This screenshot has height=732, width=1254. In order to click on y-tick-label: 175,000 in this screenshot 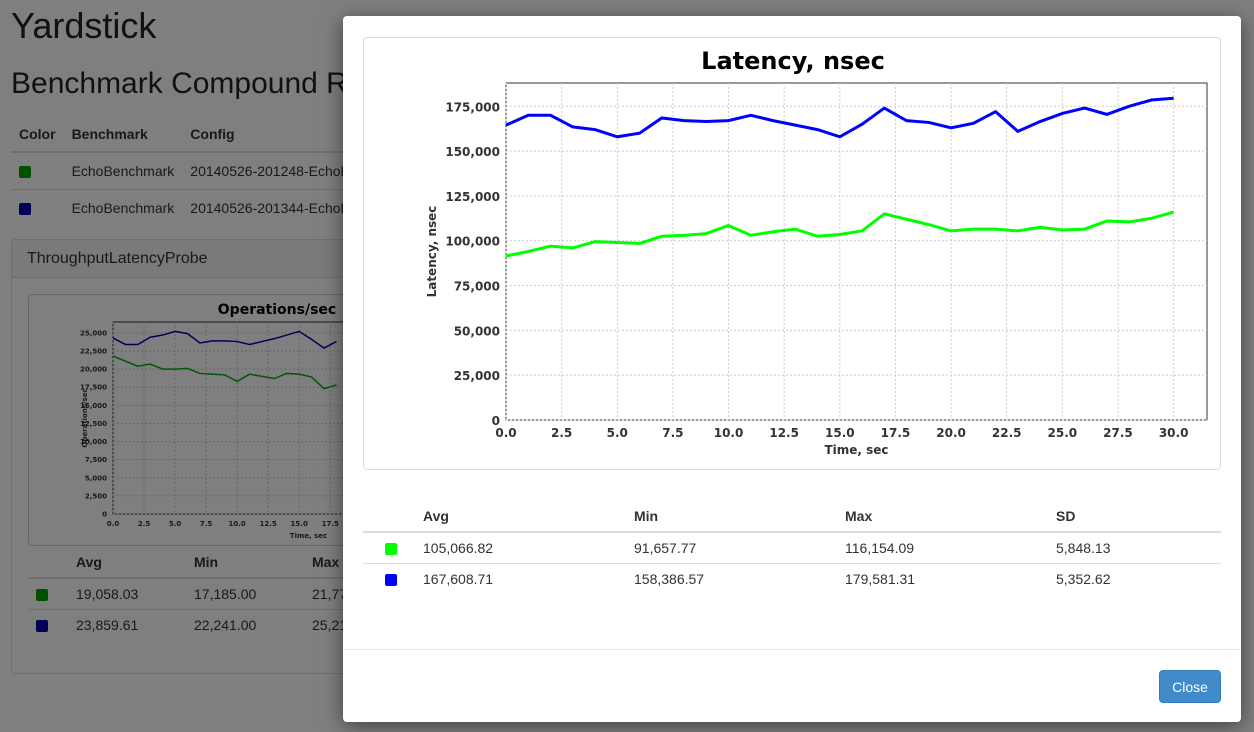, I will do `click(472, 107)`.